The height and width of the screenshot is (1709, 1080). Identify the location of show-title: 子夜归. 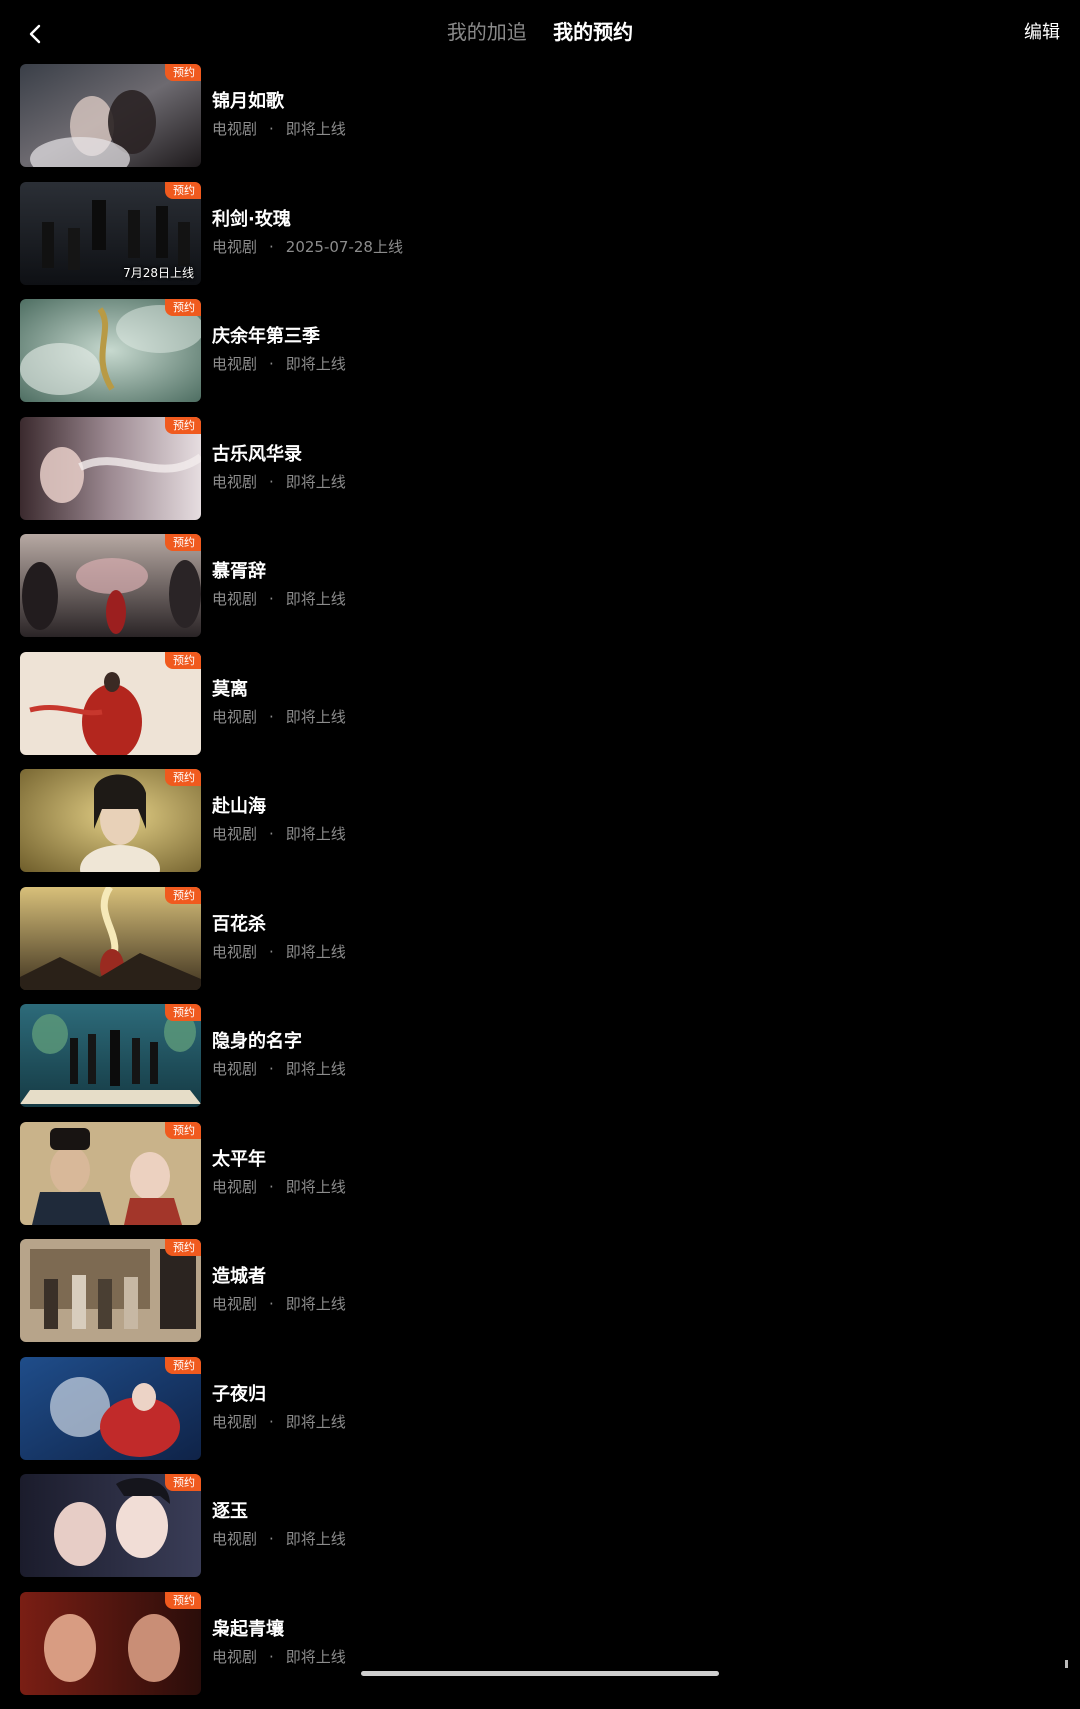
(239, 1394).